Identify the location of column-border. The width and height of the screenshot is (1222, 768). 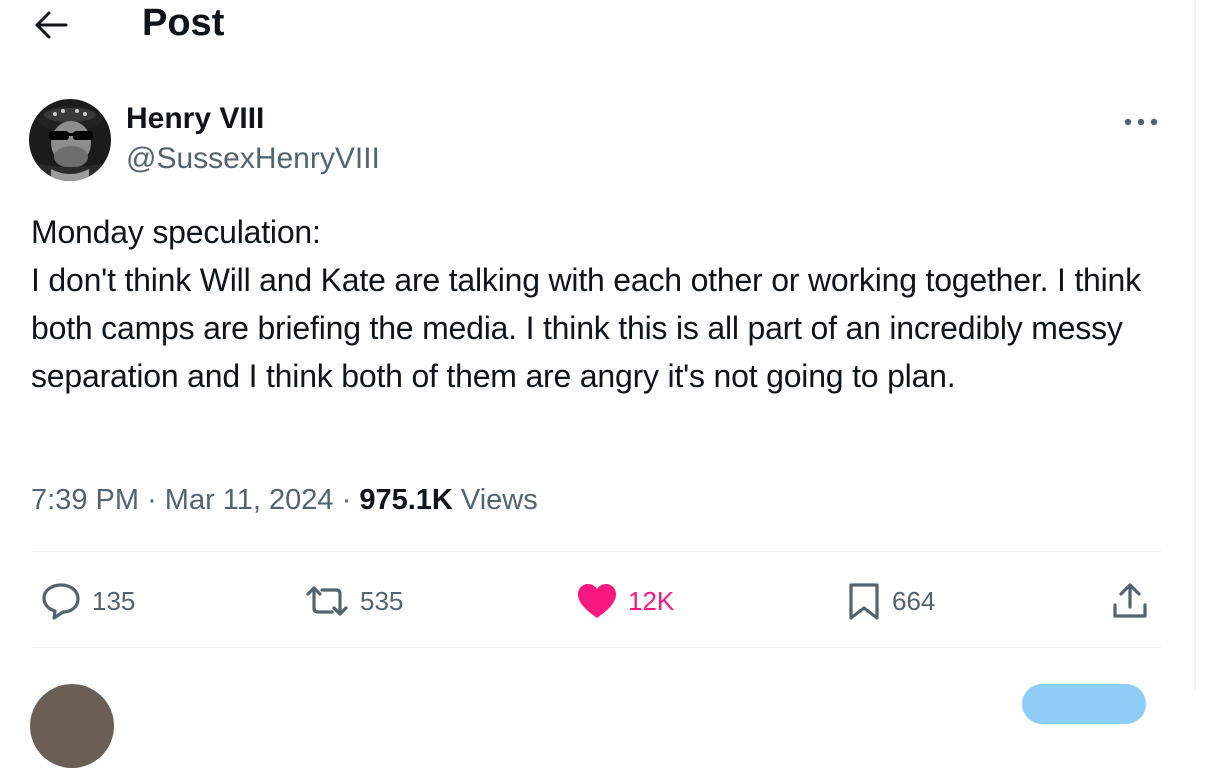
(1195, 345).